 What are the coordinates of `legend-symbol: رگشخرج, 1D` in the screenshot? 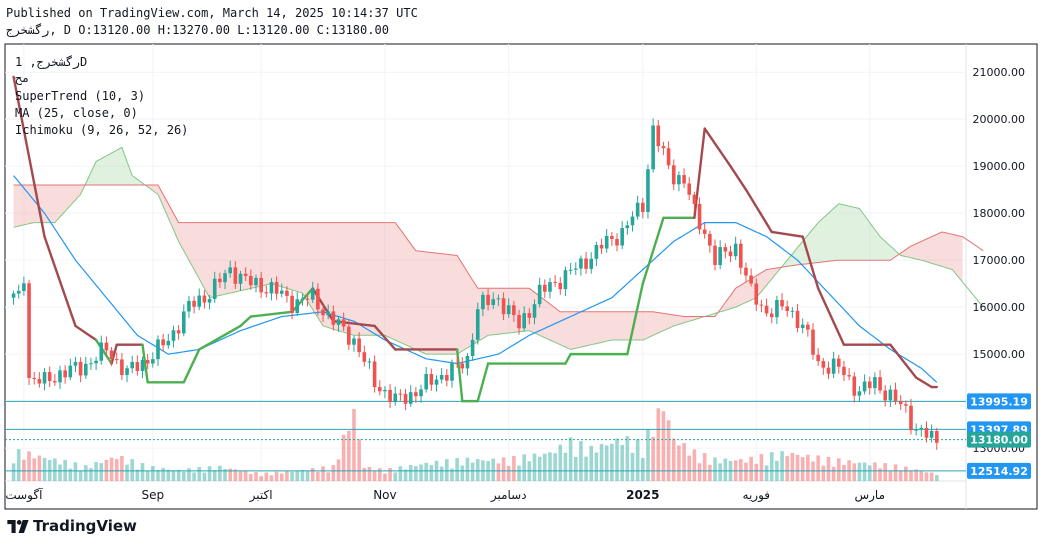 It's located at (51, 62).